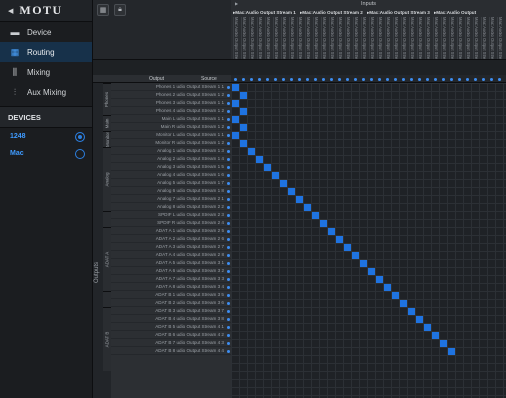  Describe the element at coordinates (171, 231) in the screenshot. I see `output-row: ADAT A 1 udio Output Stream 2 5` at that location.